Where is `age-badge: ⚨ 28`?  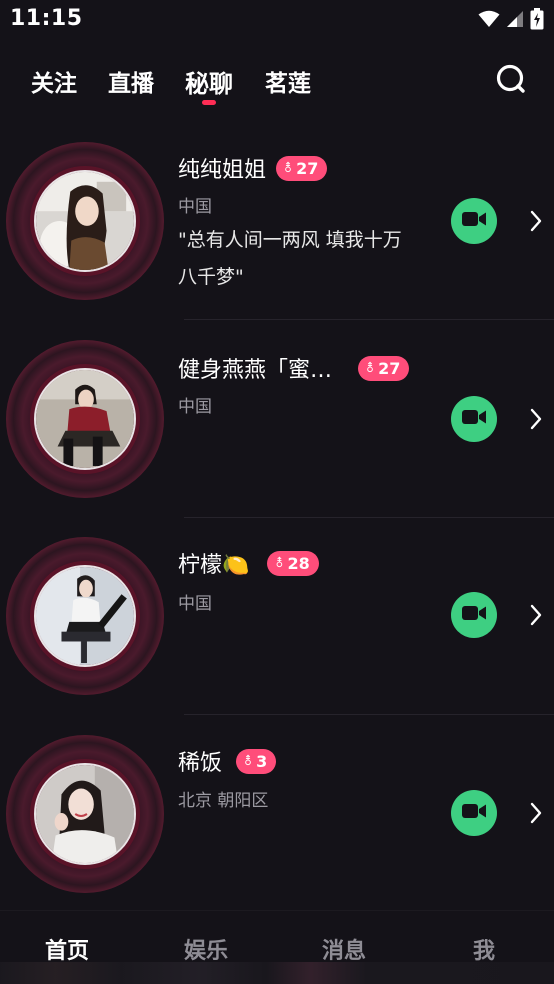
age-badge: ⚨ 28 is located at coordinates (293, 563).